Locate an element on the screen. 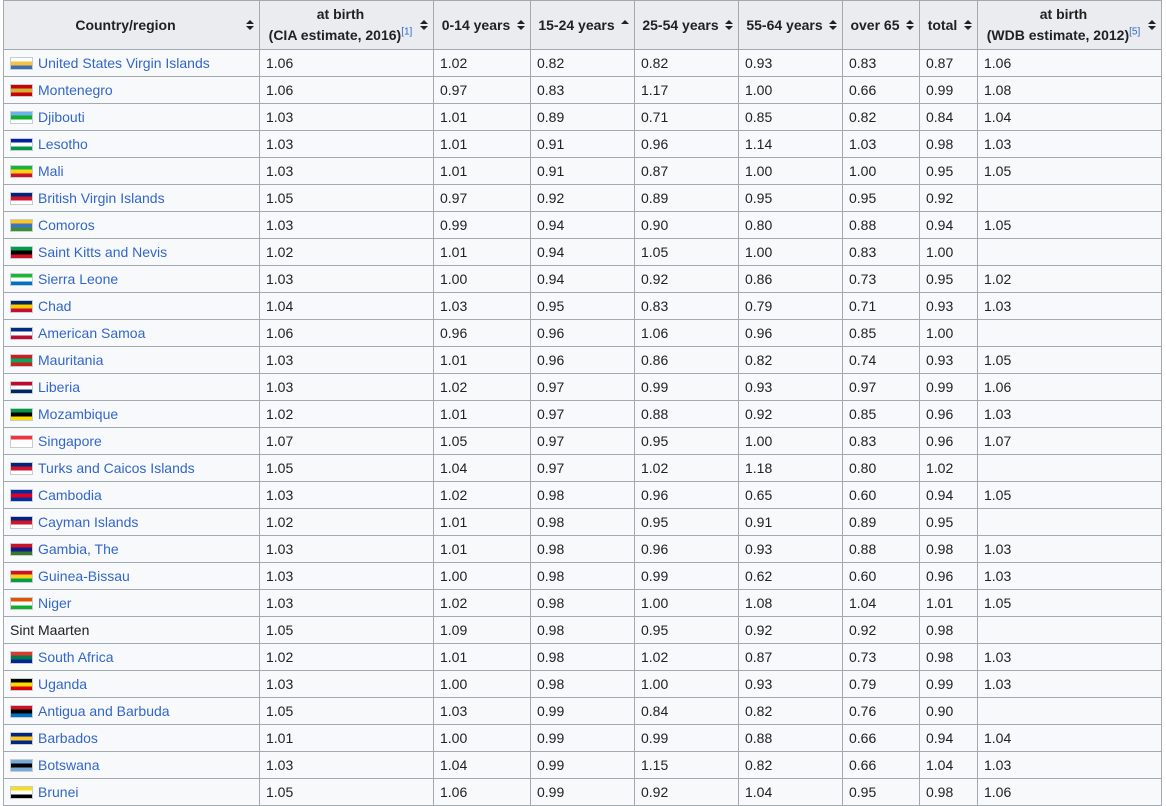  country-link: Liberia is located at coordinates (59, 387).